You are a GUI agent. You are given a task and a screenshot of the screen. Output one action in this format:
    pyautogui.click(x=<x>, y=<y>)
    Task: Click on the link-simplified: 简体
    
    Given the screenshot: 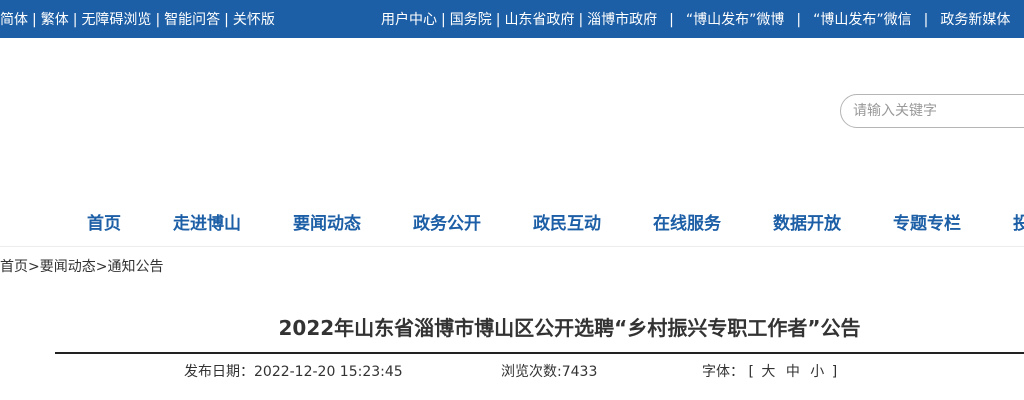 What is the action you would take?
    pyautogui.click(x=14, y=20)
    